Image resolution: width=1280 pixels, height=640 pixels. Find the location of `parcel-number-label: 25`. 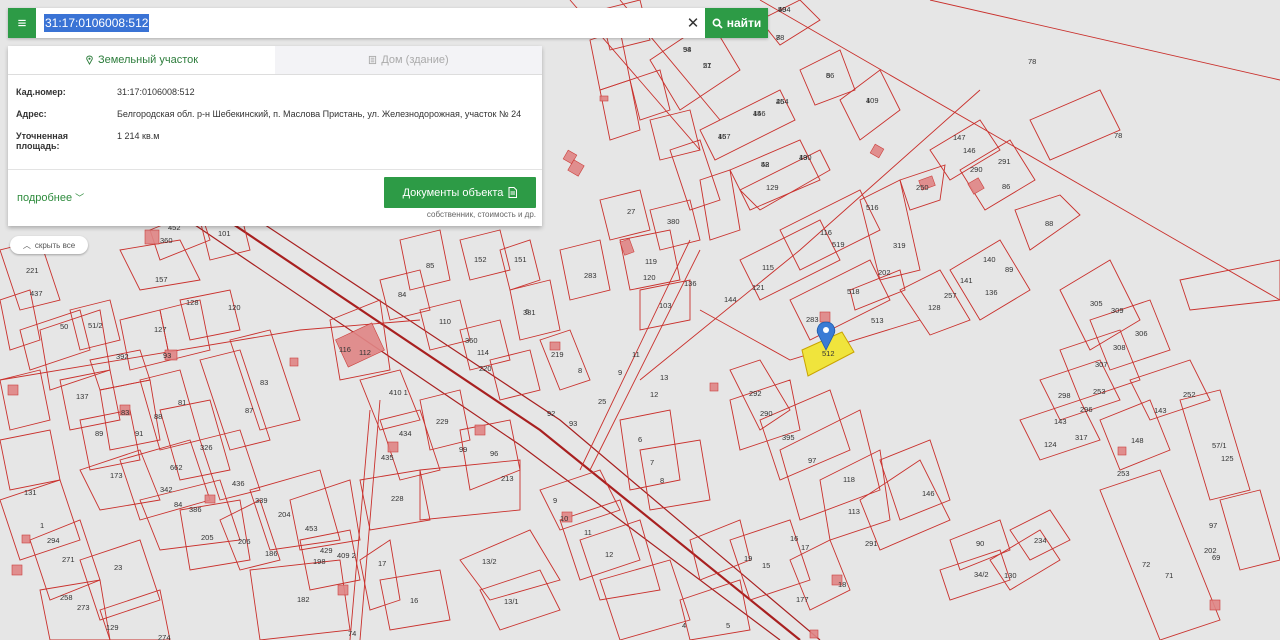

parcel-number-label: 25 is located at coordinates (602, 401).